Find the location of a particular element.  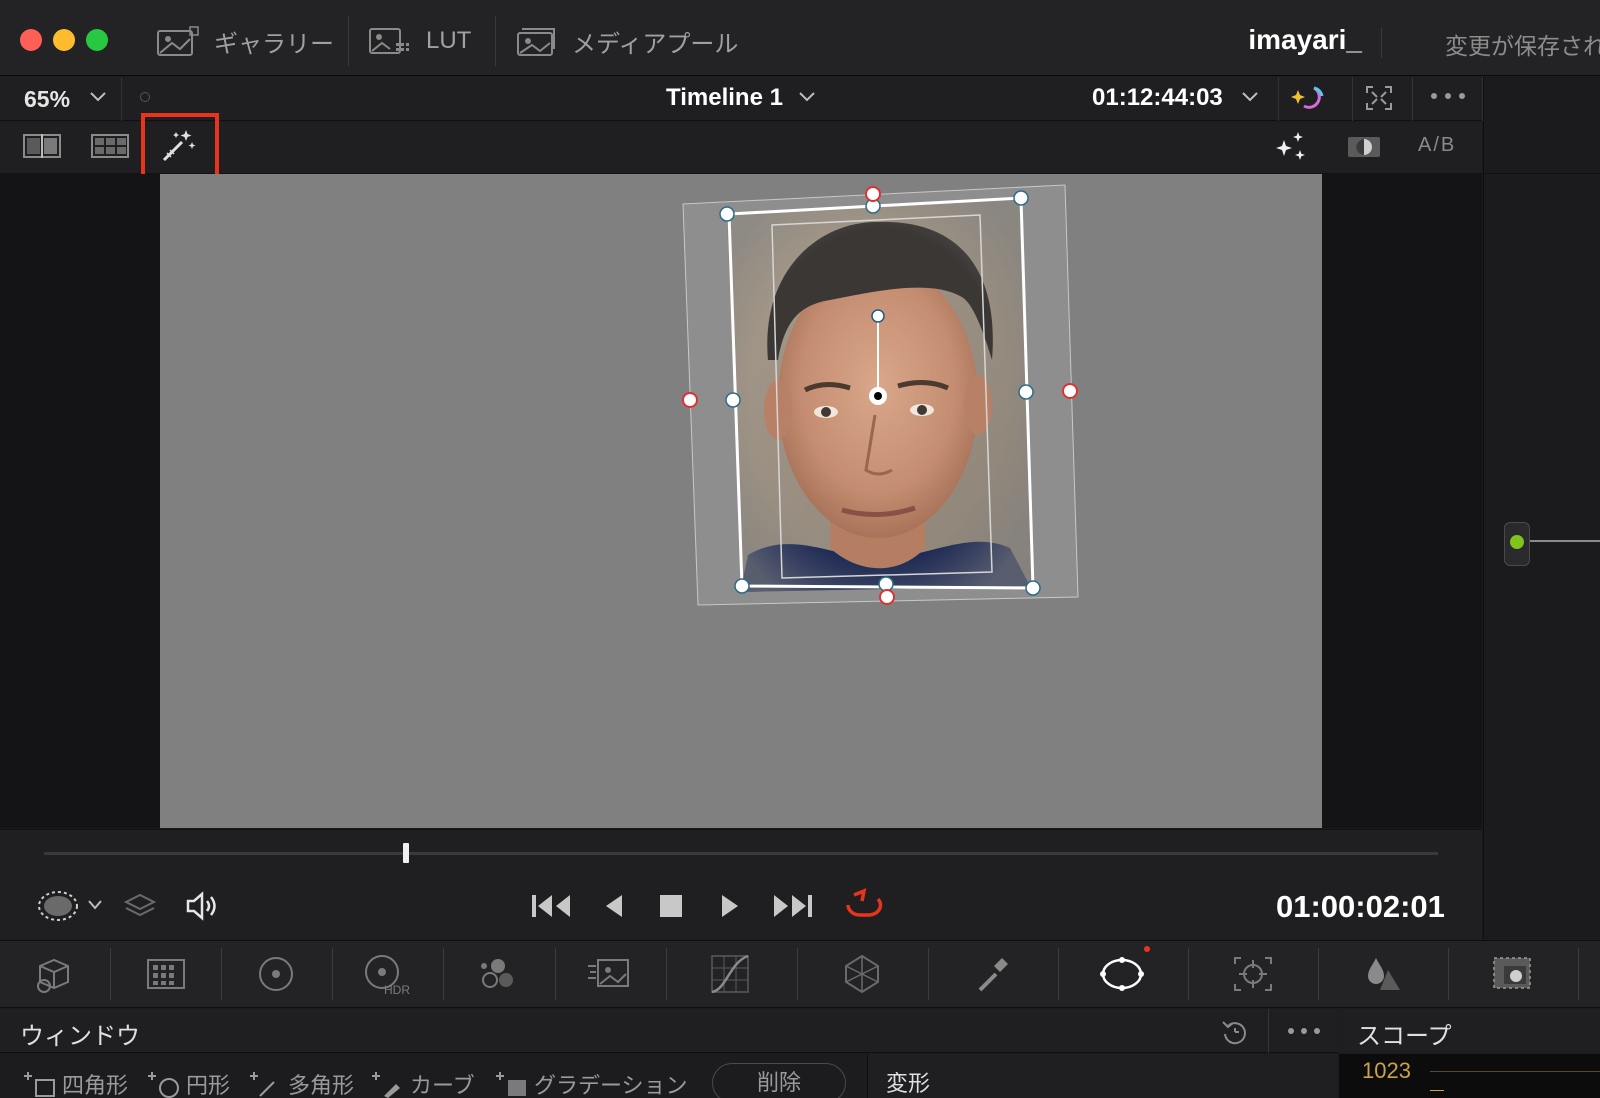

scope-gridline is located at coordinates (1515, 1071).